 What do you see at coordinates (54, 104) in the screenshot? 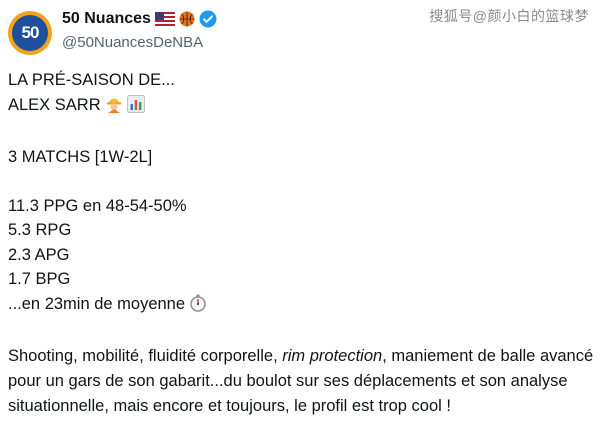
I see `player-name: ALEX SARR` at bounding box center [54, 104].